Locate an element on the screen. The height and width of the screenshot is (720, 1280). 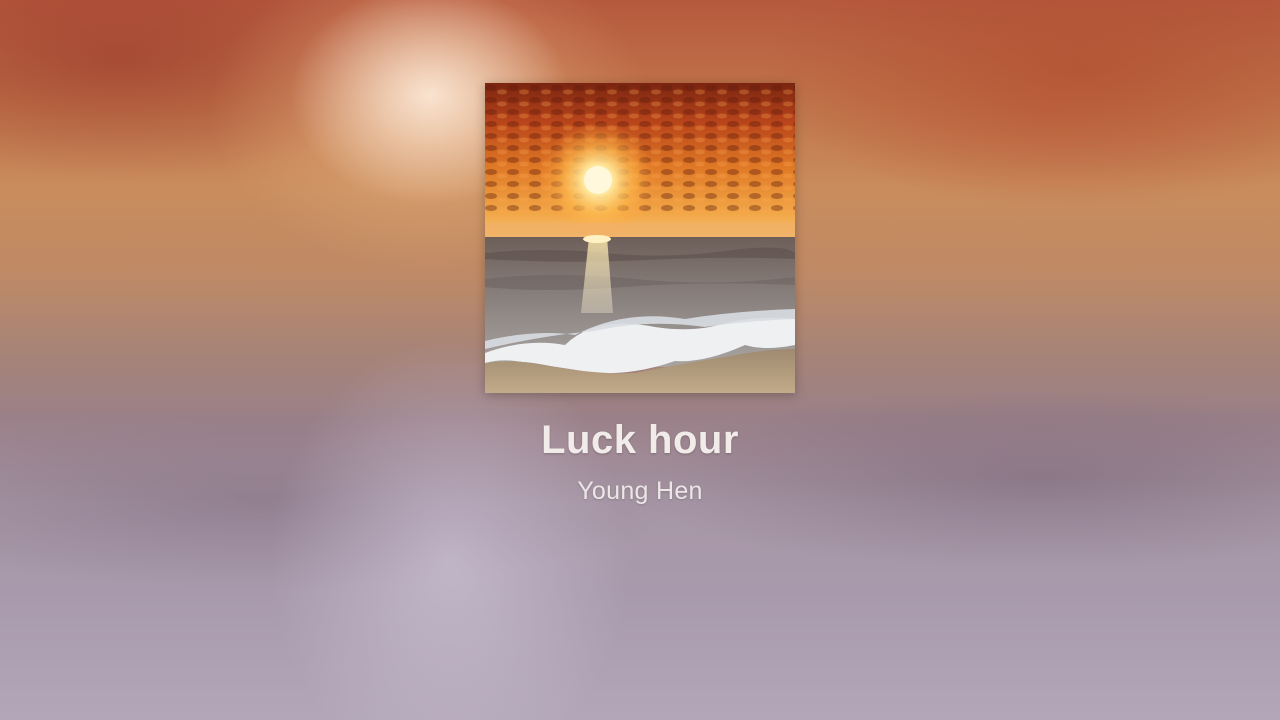
album-cover is located at coordinates (640, 238).